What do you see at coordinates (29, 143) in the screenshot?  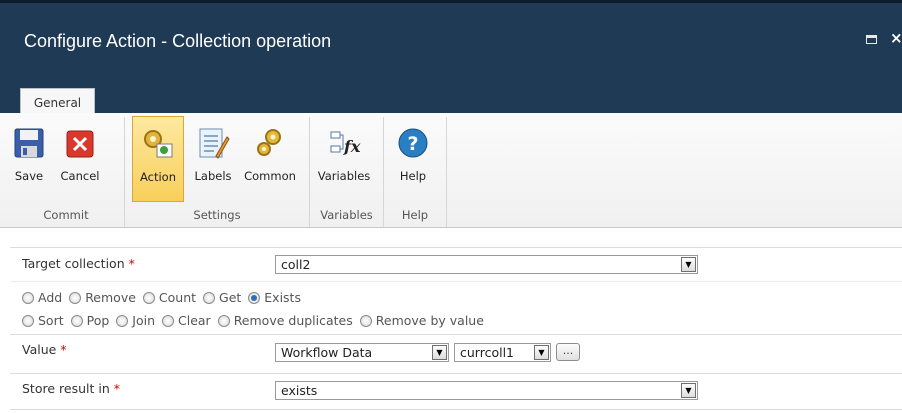 I see `save-icon` at bounding box center [29, 143].